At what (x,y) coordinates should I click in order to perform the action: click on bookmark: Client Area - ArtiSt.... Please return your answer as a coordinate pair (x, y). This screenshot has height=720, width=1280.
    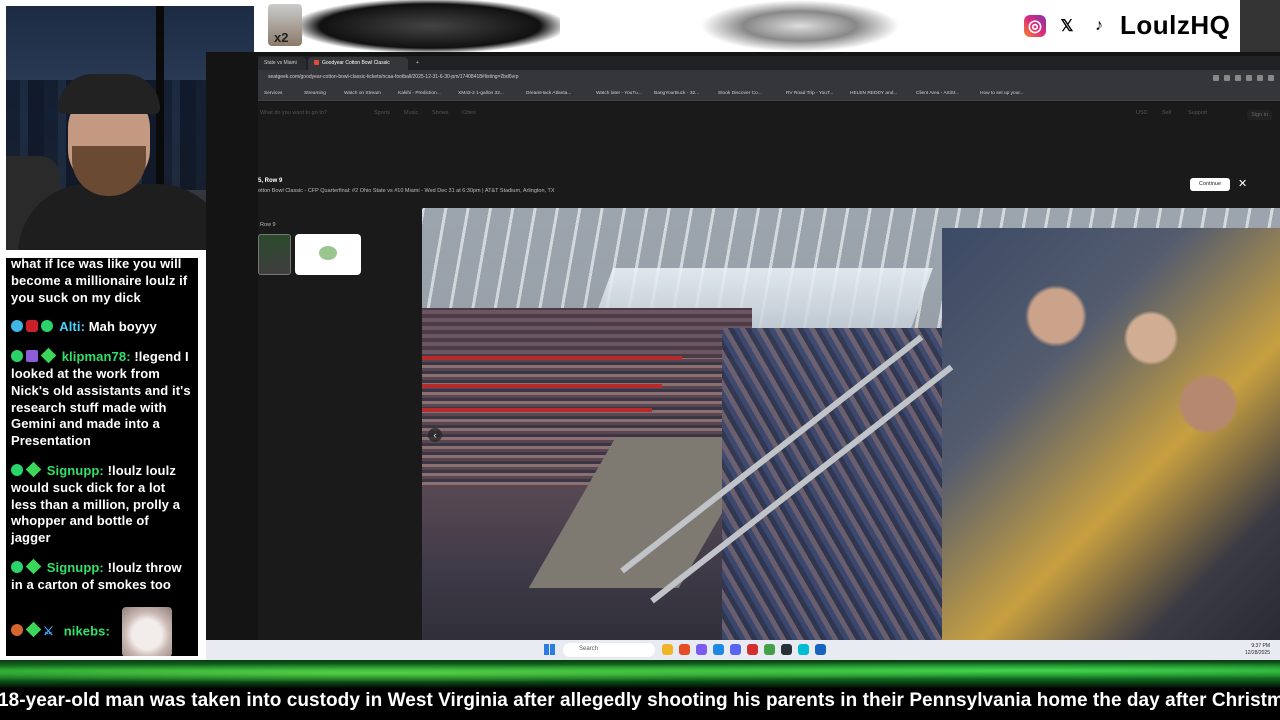
    Looking at the image, I should click on (937, 93).